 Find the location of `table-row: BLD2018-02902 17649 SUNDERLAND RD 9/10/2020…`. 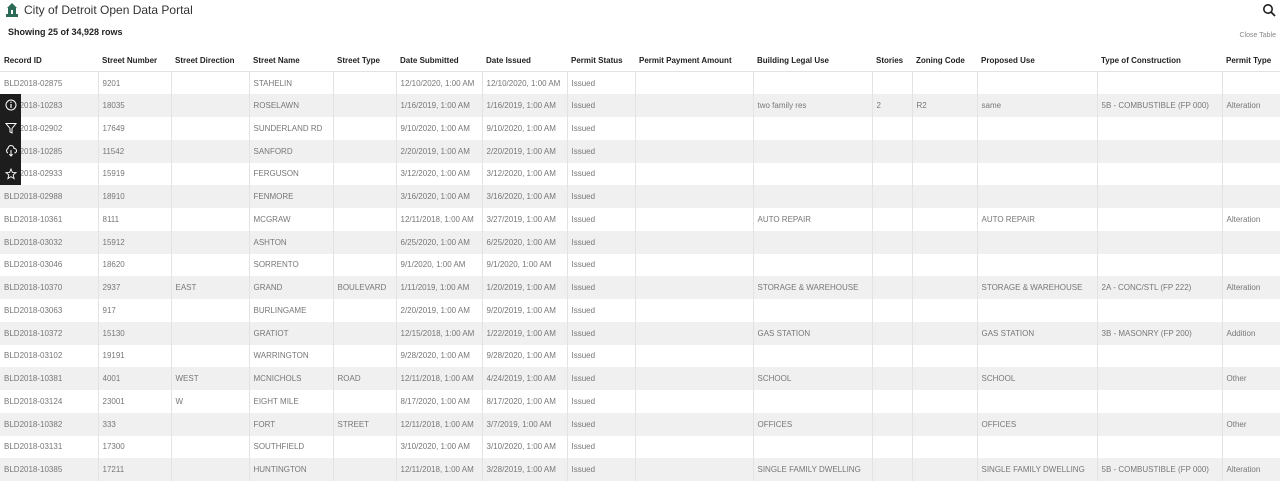

table-row: BLD2018-02902 17649 SUNDERLAND RD 9/10/2020… is located at coordinates (640, 128).